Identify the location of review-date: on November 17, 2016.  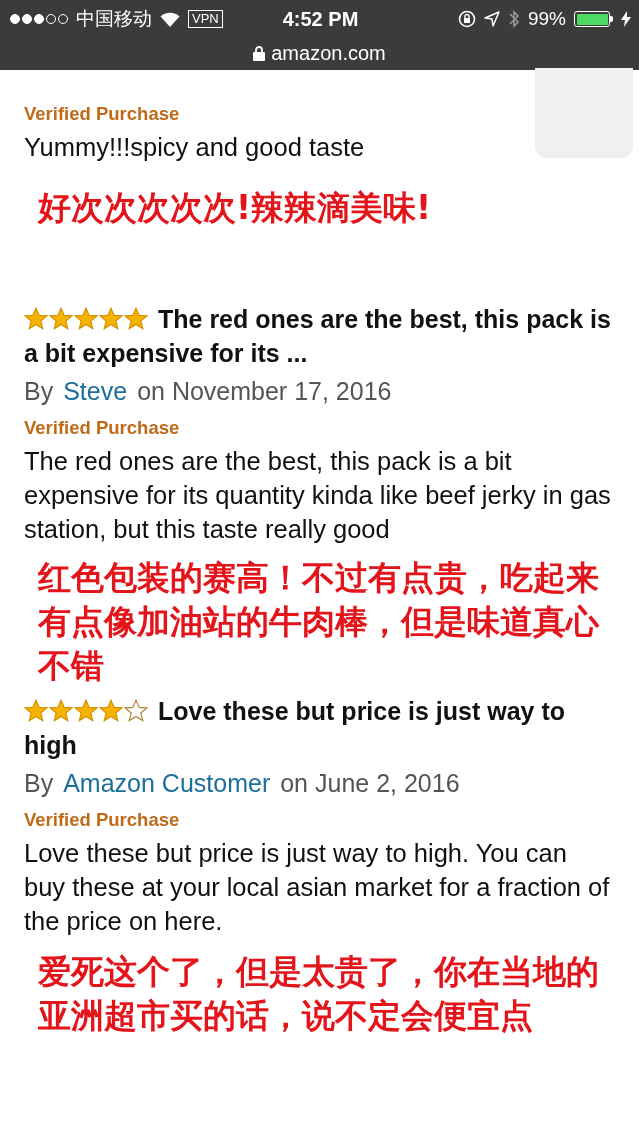
(264, 391).